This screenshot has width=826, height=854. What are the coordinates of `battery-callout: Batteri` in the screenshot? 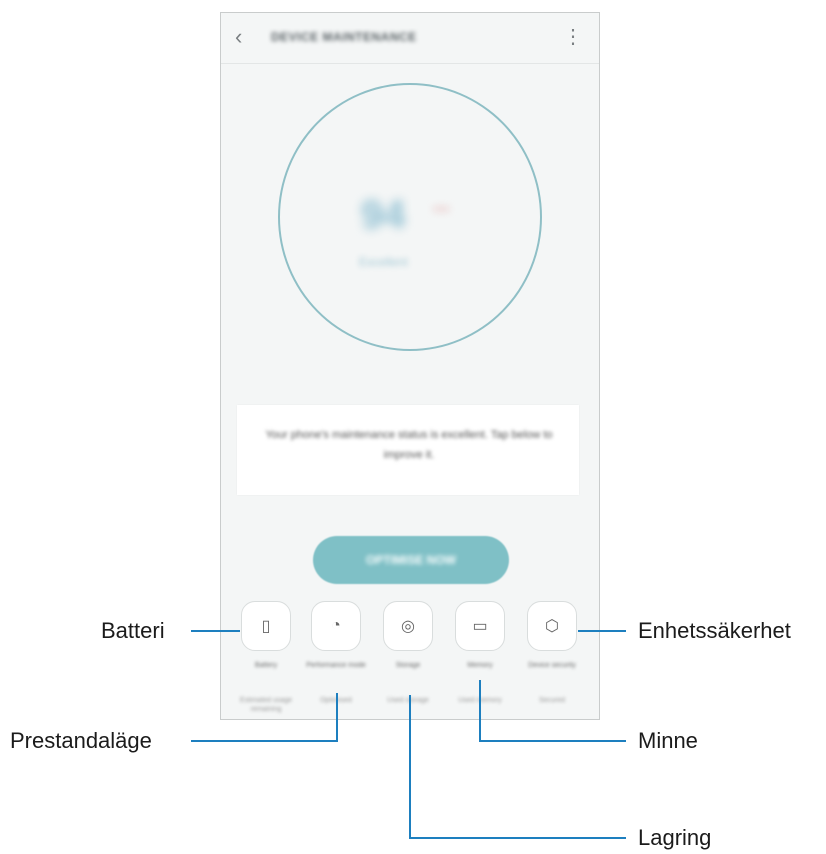 It's located at (133, 630).